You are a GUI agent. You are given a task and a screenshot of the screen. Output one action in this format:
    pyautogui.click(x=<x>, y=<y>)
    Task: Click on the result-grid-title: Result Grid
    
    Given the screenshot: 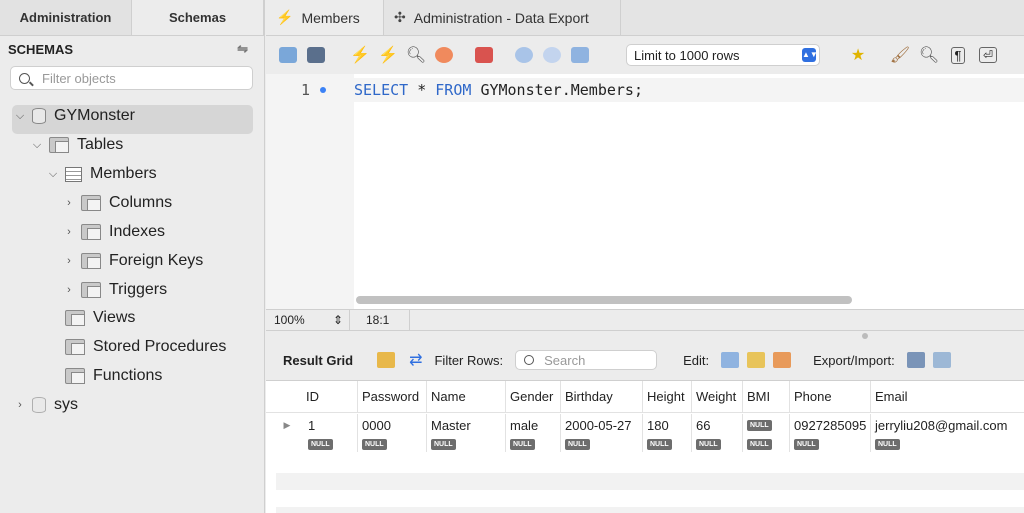 What is the action you would take?
    pyautogui.click(x=318, y=360)
    